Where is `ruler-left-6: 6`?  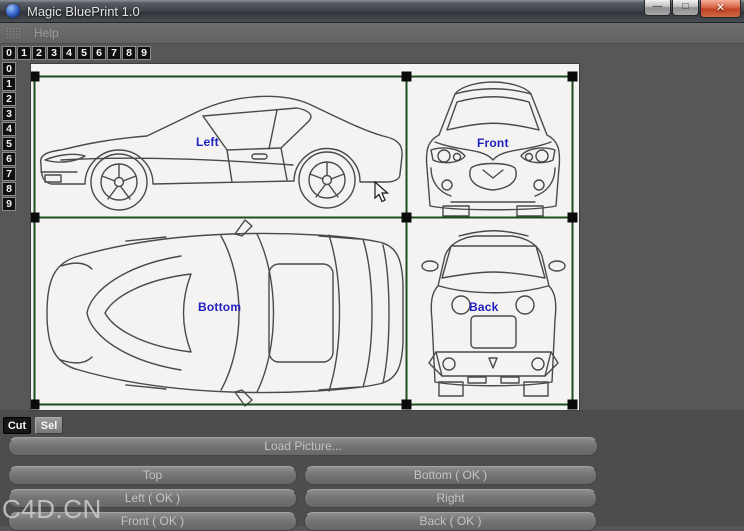 ruler-left-6: 6 is located at coordinates (9, 159).